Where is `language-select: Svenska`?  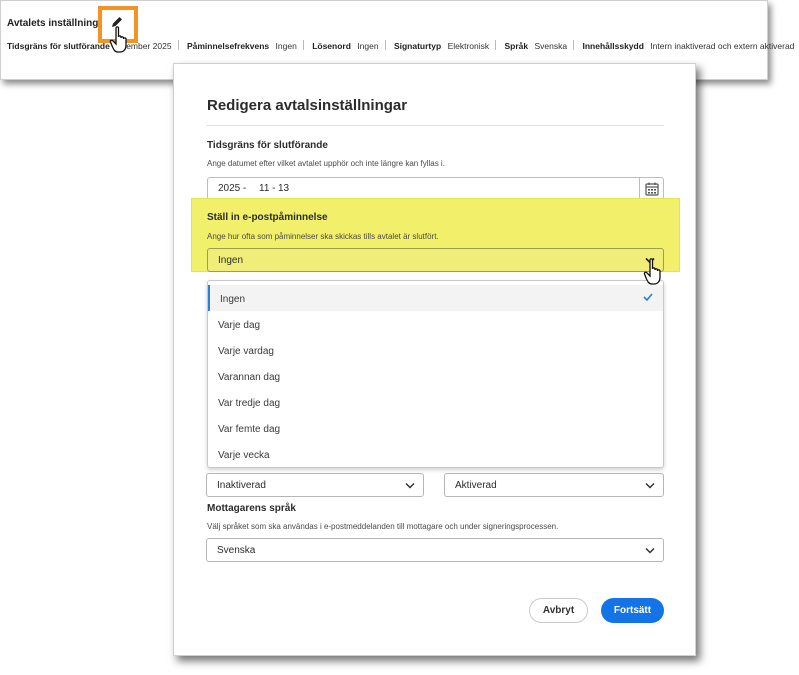 language-select: Svenska is located at coordinates (435, 550).